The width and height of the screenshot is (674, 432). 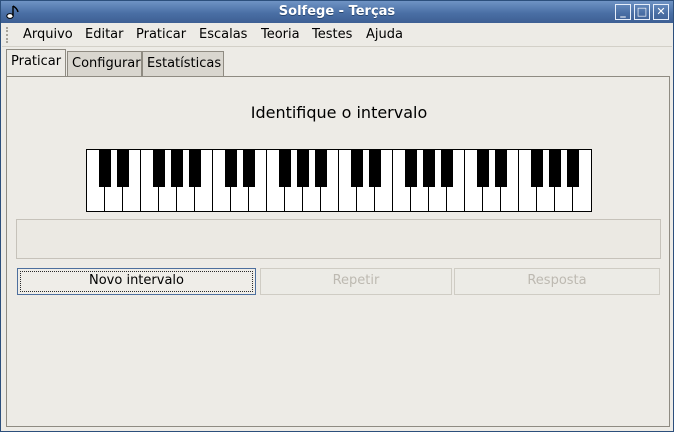 I want to click on tab-estatisticas: Estatísticas, so click(x=183, y=63).